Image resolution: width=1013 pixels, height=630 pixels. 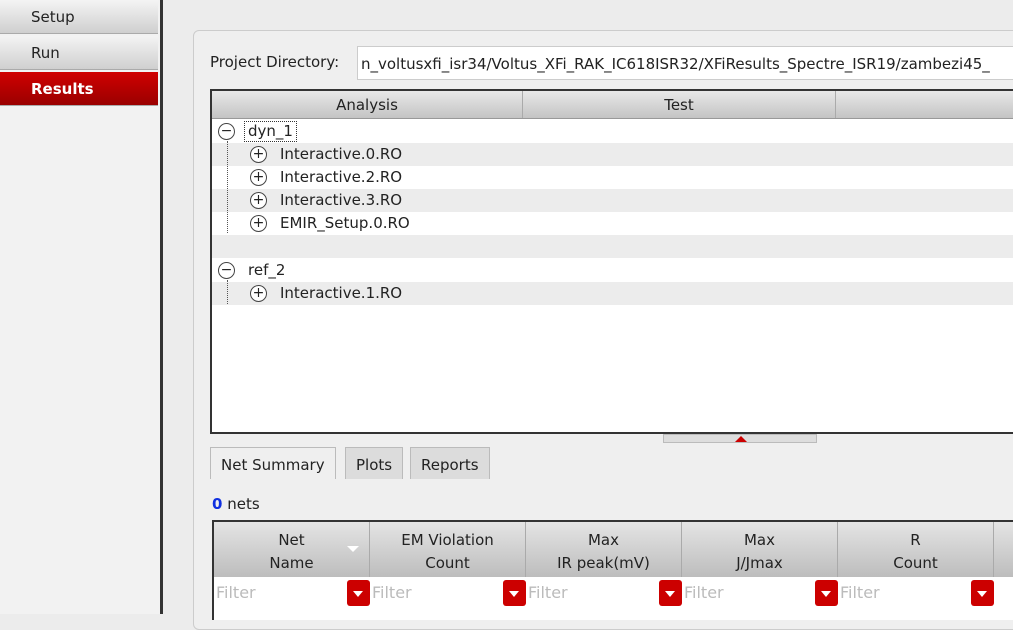 What do you see at coordinates (345, 223) in the screenshot?
I see `row-label: EMIR_Setup.0.RO` at bounding box center [345, 223].